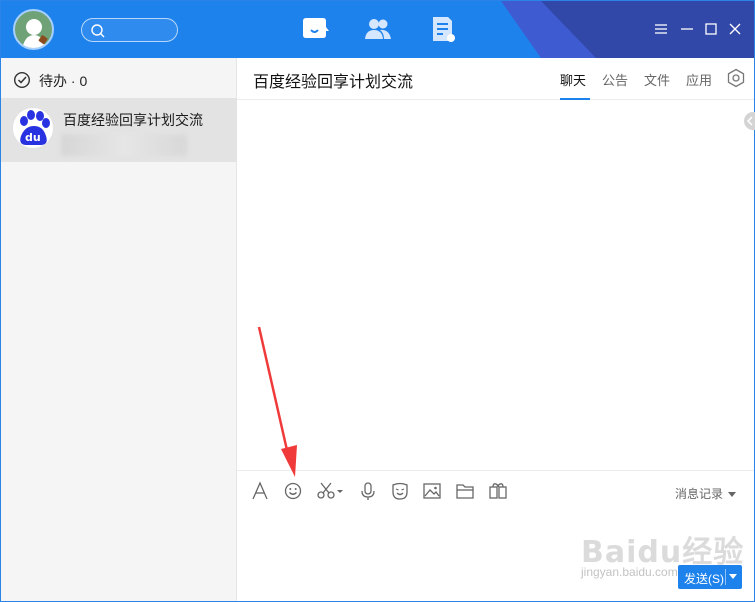  I want to click on message-history-label: 消息记录, so click(699, 494).